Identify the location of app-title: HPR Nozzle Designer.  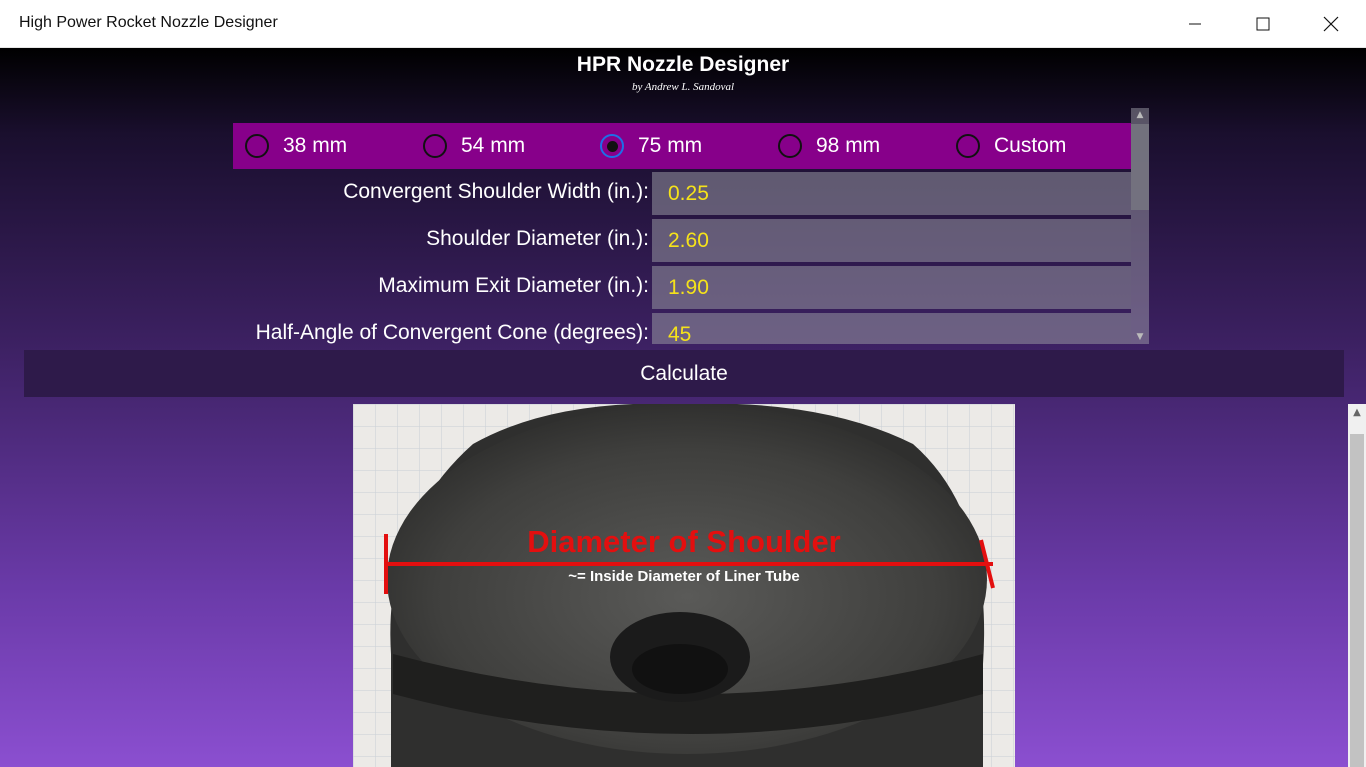
(683, 64).